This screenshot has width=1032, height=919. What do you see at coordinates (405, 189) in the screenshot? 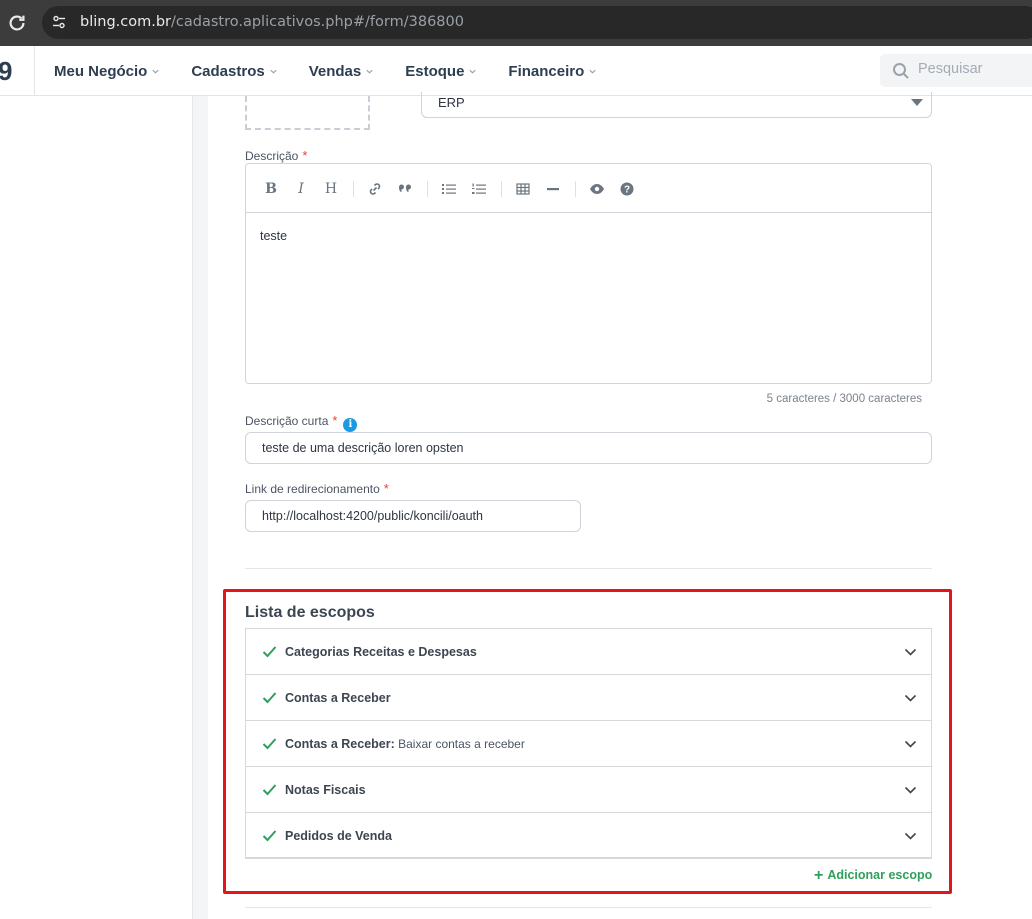
I see `quote-icon` at bounding box center [405, 189].